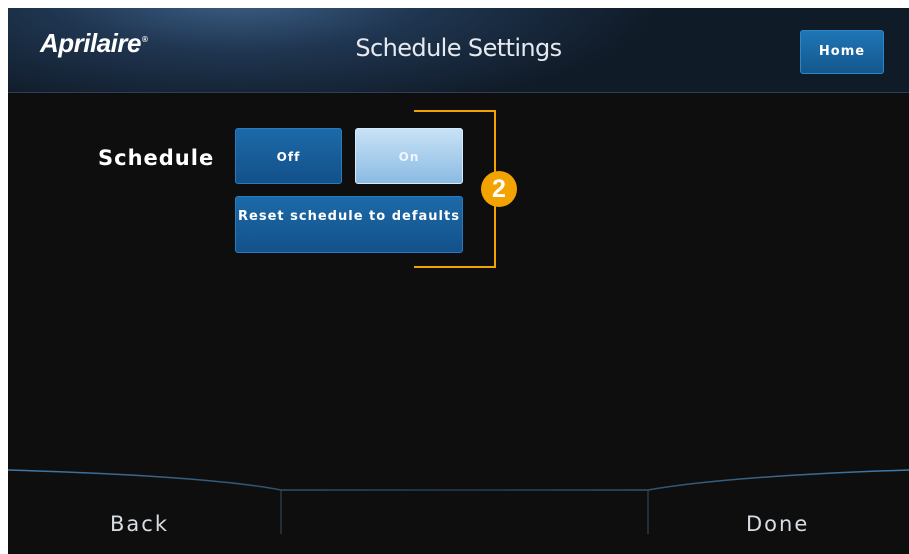 This screenshot has height=554, width=909. I want to click on page-title: Schedule Settings, so click(458, 48).